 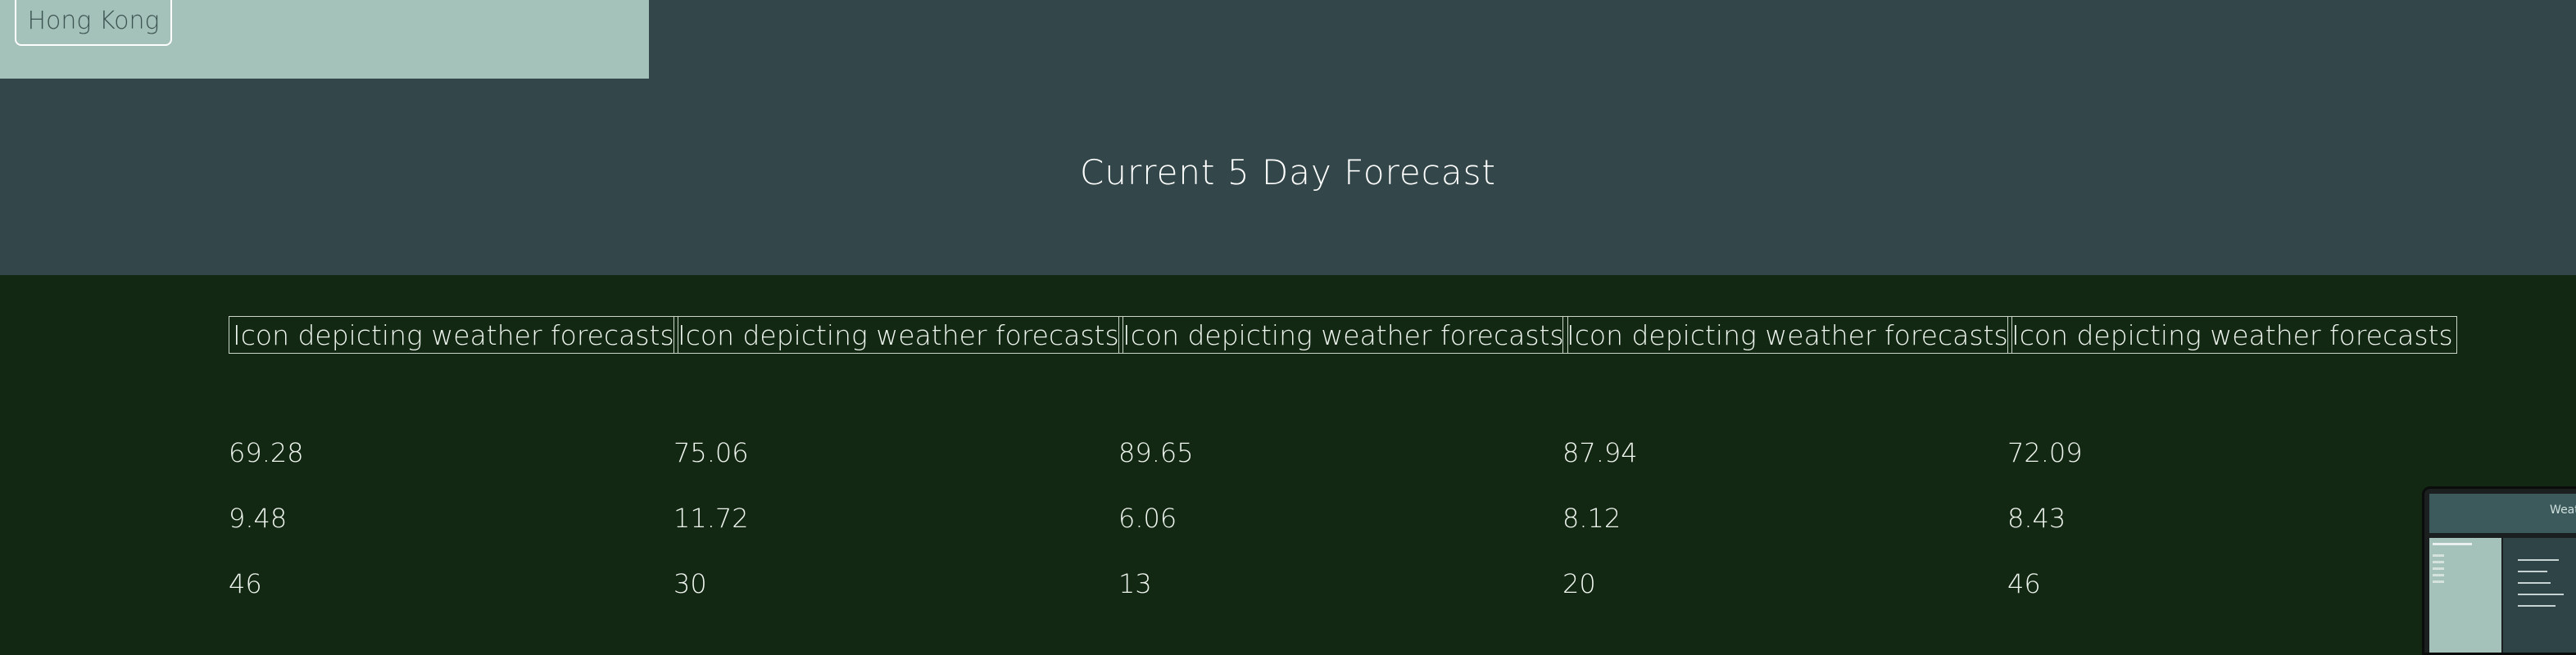 I want to click on temperature-value: 87.94, so click(x=1600, y=453).